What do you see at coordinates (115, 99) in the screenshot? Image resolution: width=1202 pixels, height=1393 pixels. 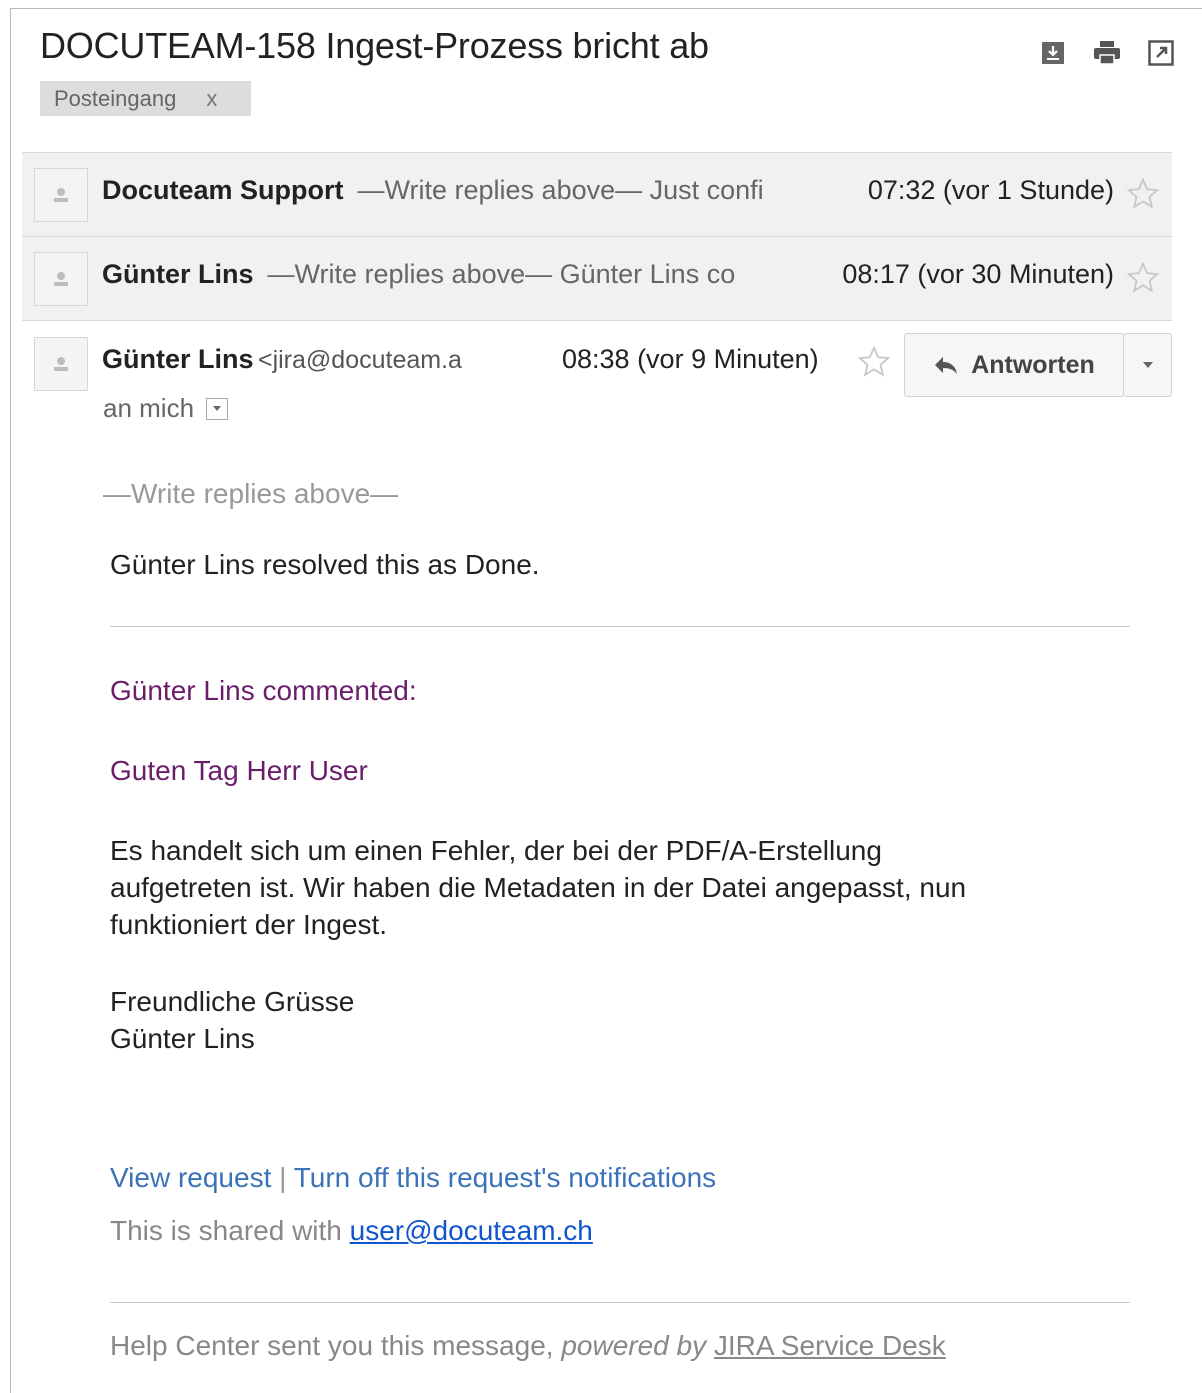 I see `label-name: Posteingang` at bounding box center [115, 99].